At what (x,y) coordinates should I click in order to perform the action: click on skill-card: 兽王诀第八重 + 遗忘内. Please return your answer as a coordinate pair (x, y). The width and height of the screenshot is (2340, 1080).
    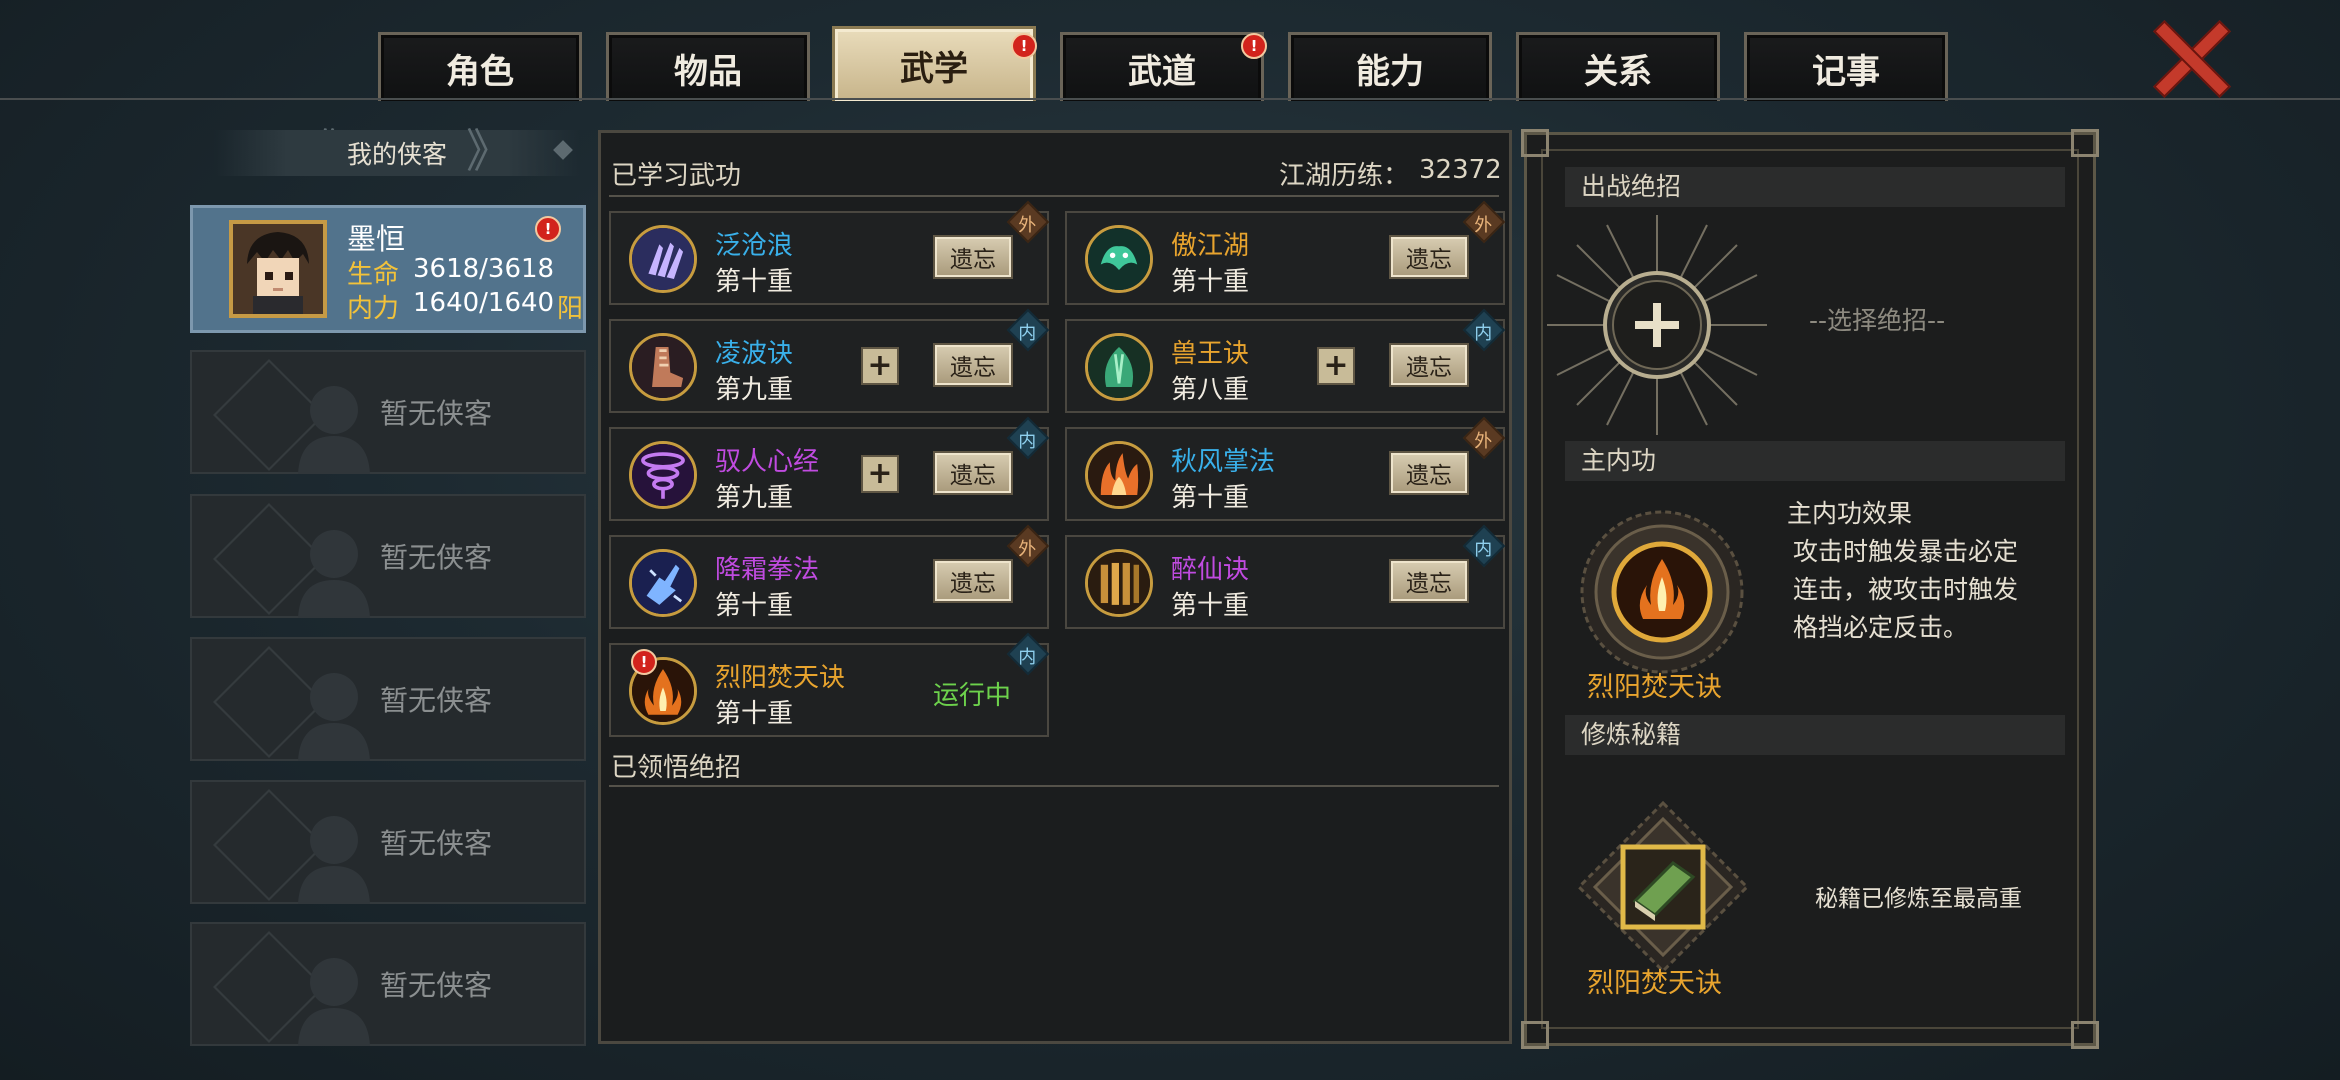
    Looking at the image, I should click on (1285, 360).